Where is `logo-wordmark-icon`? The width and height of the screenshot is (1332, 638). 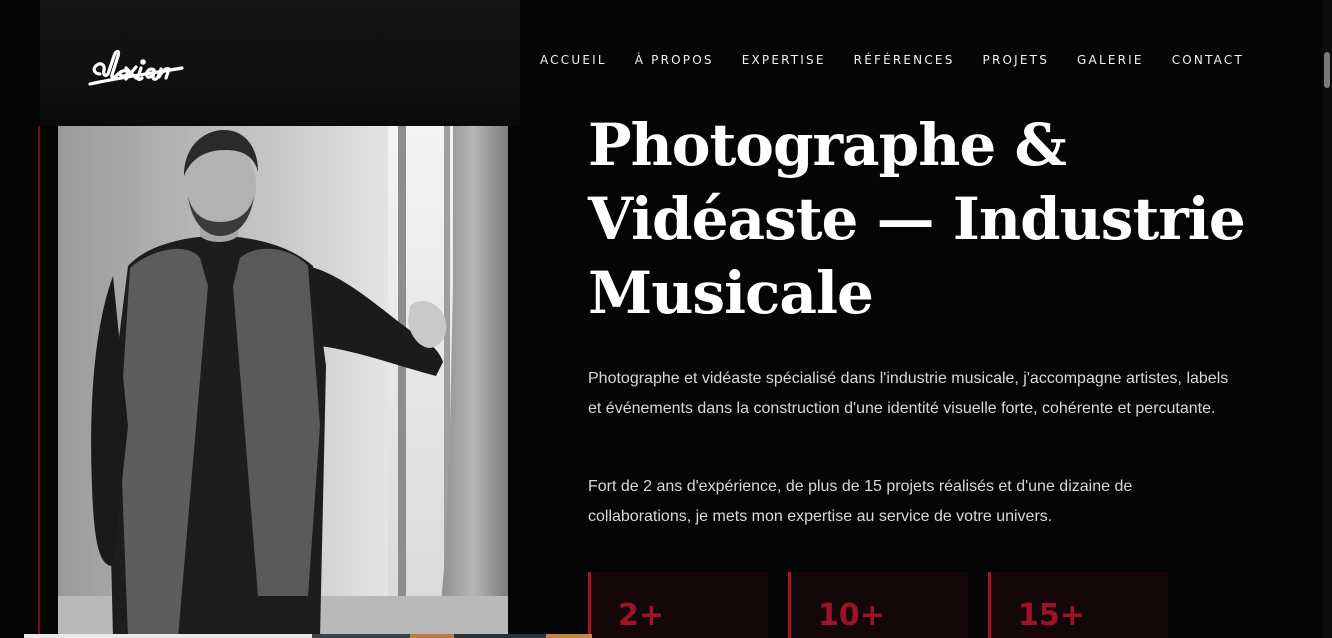
logo-wordmark-icon is located at coordinates (136, 67).